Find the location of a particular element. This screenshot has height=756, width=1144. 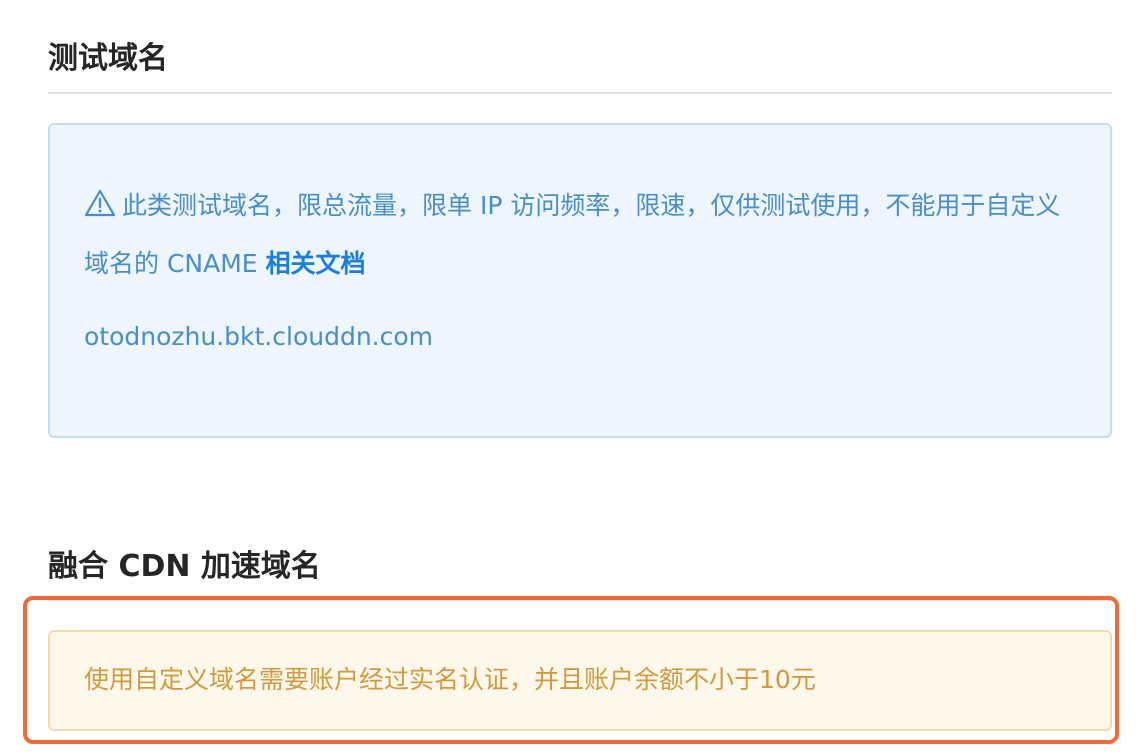

test-domain-title: 测试域名 is located at coordinates (108, 58).